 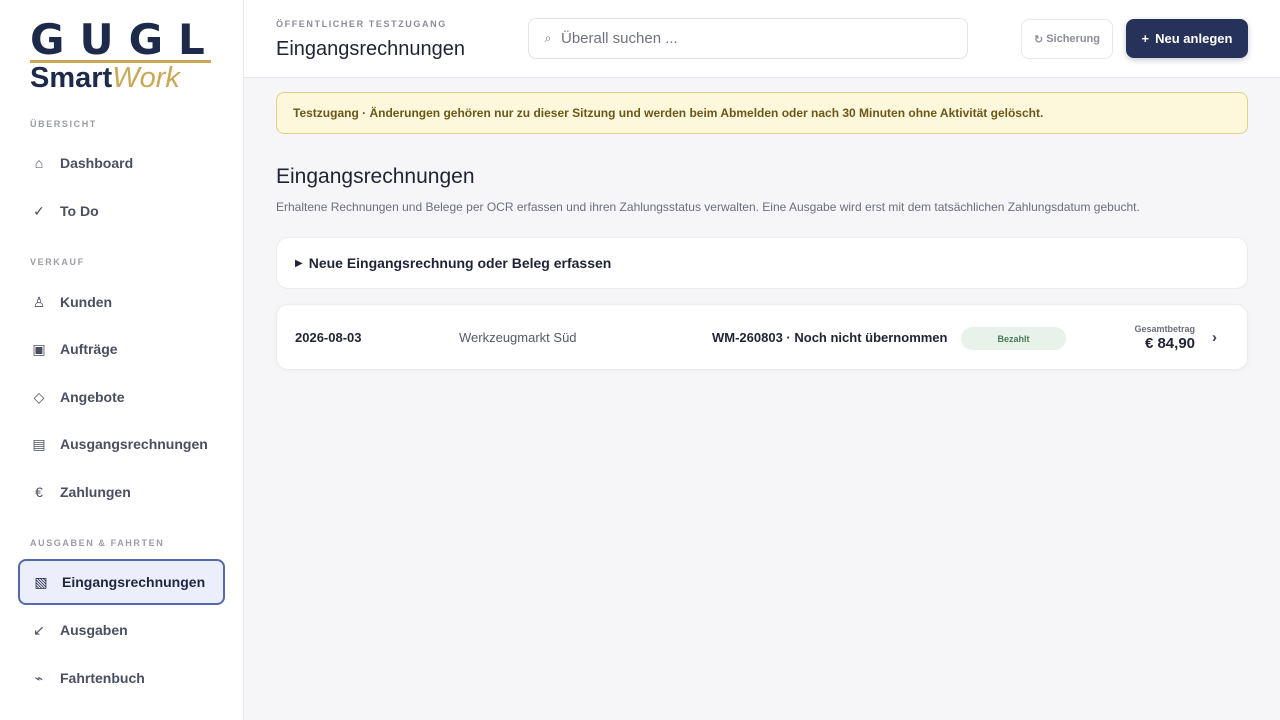 What do you see at coordinates (134, 444) in the screenshot?
I see `sidebar-item-label: Ausgangsrechnungen` at bounding box center [134, 444].